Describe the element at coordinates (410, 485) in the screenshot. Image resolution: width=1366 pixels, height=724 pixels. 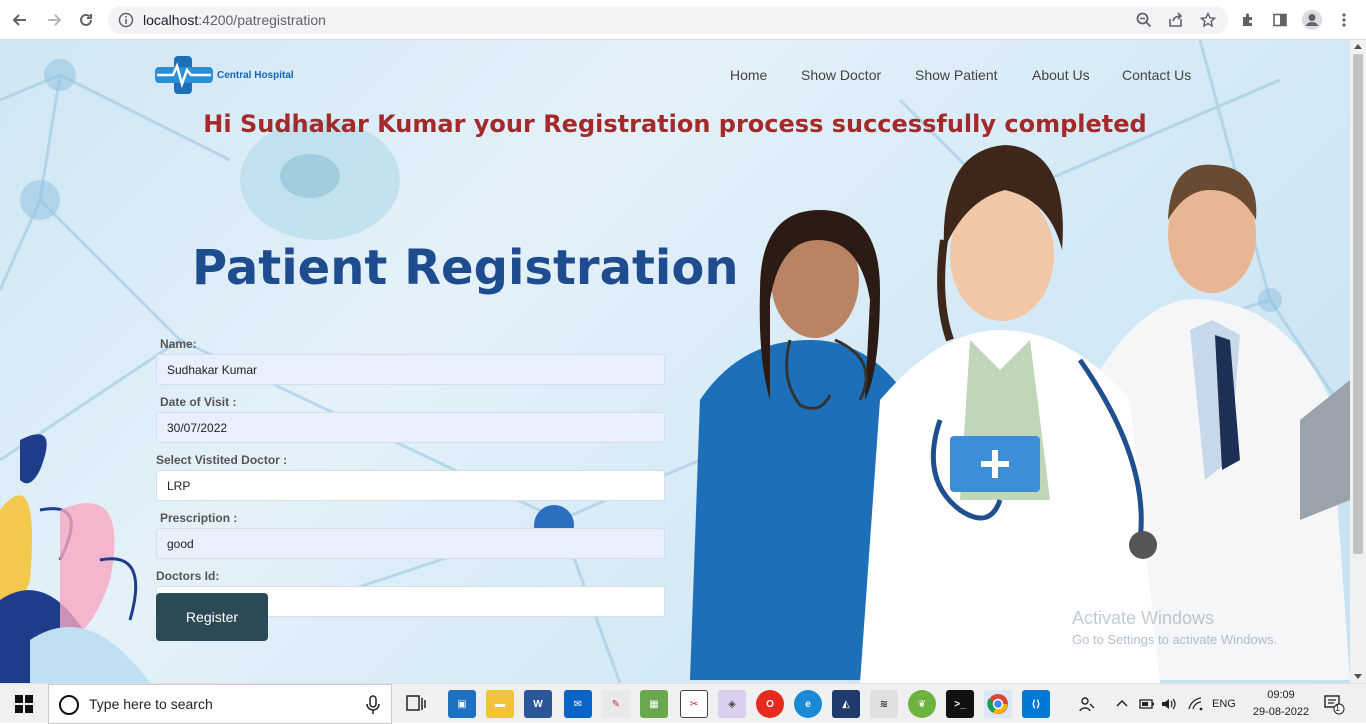
I see `doctor-select: LRP` at that location.